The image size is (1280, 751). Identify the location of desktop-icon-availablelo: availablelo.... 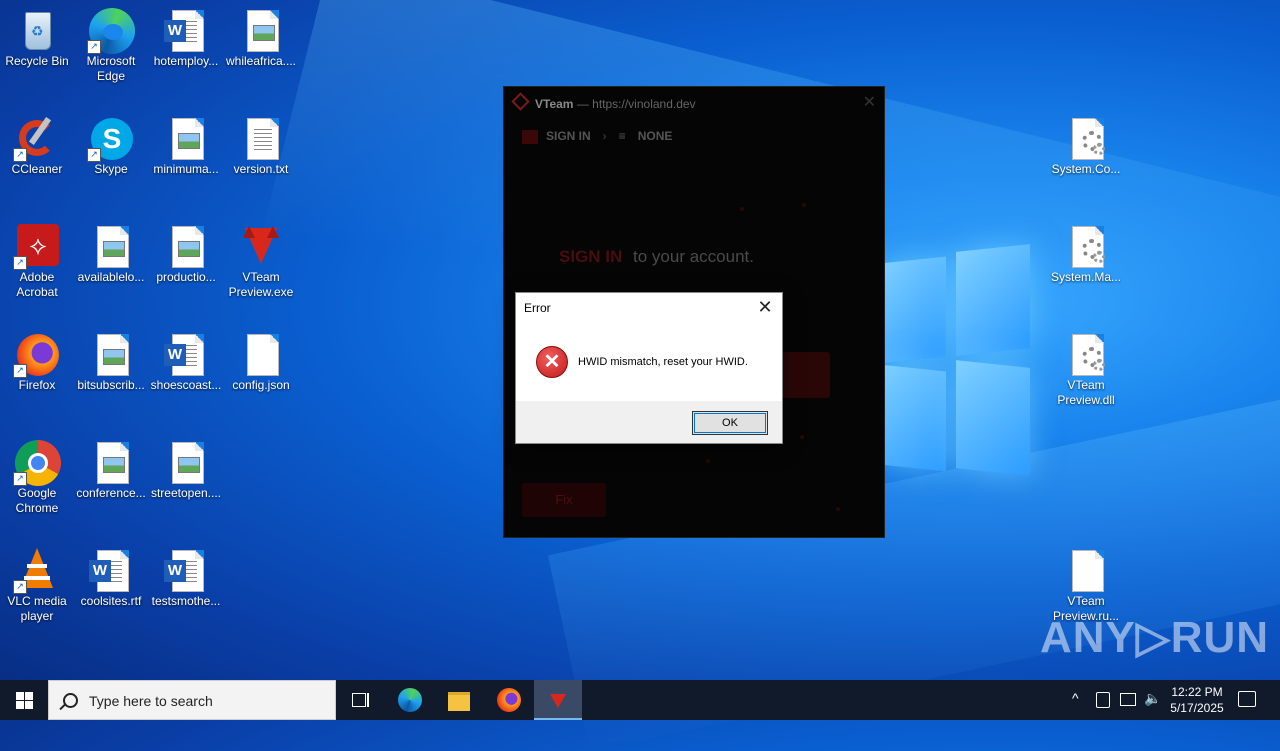
(111, 254).